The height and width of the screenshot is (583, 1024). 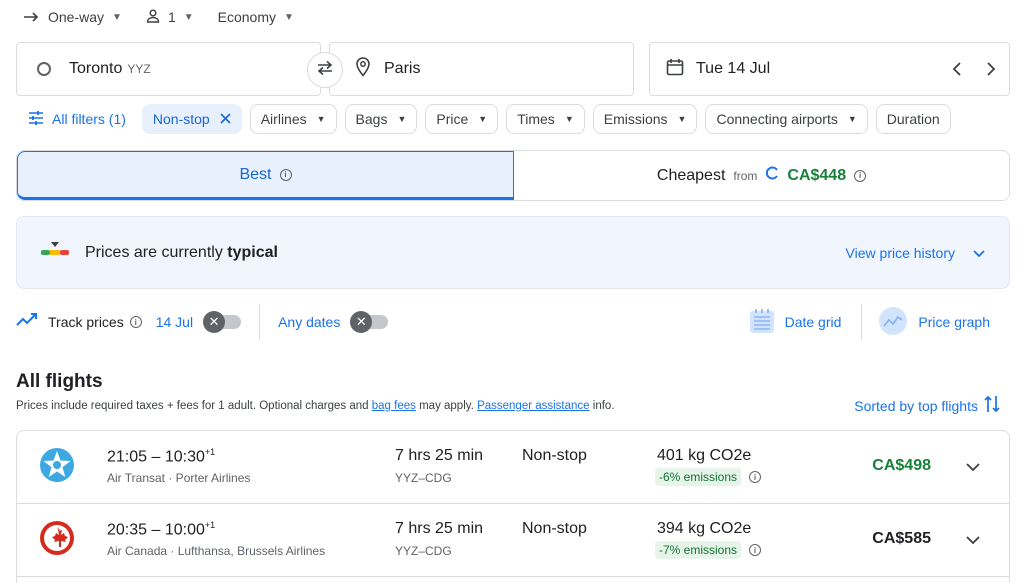 I want to click on emissions-badge: -6% emissions, so click(x=698, y=477).